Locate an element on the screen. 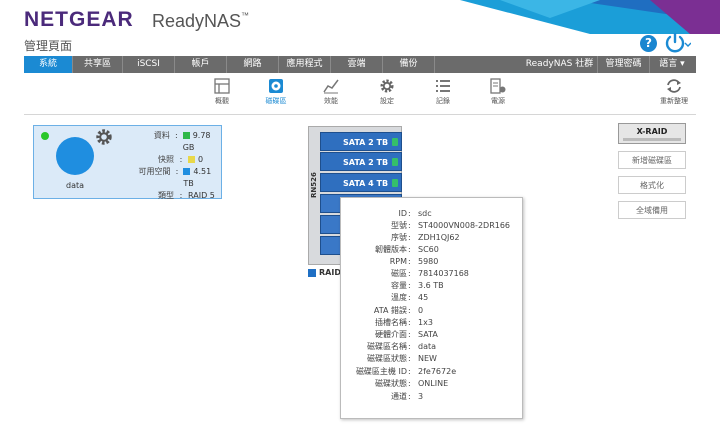  toolbar-divider is located at coordinates (360, 114).